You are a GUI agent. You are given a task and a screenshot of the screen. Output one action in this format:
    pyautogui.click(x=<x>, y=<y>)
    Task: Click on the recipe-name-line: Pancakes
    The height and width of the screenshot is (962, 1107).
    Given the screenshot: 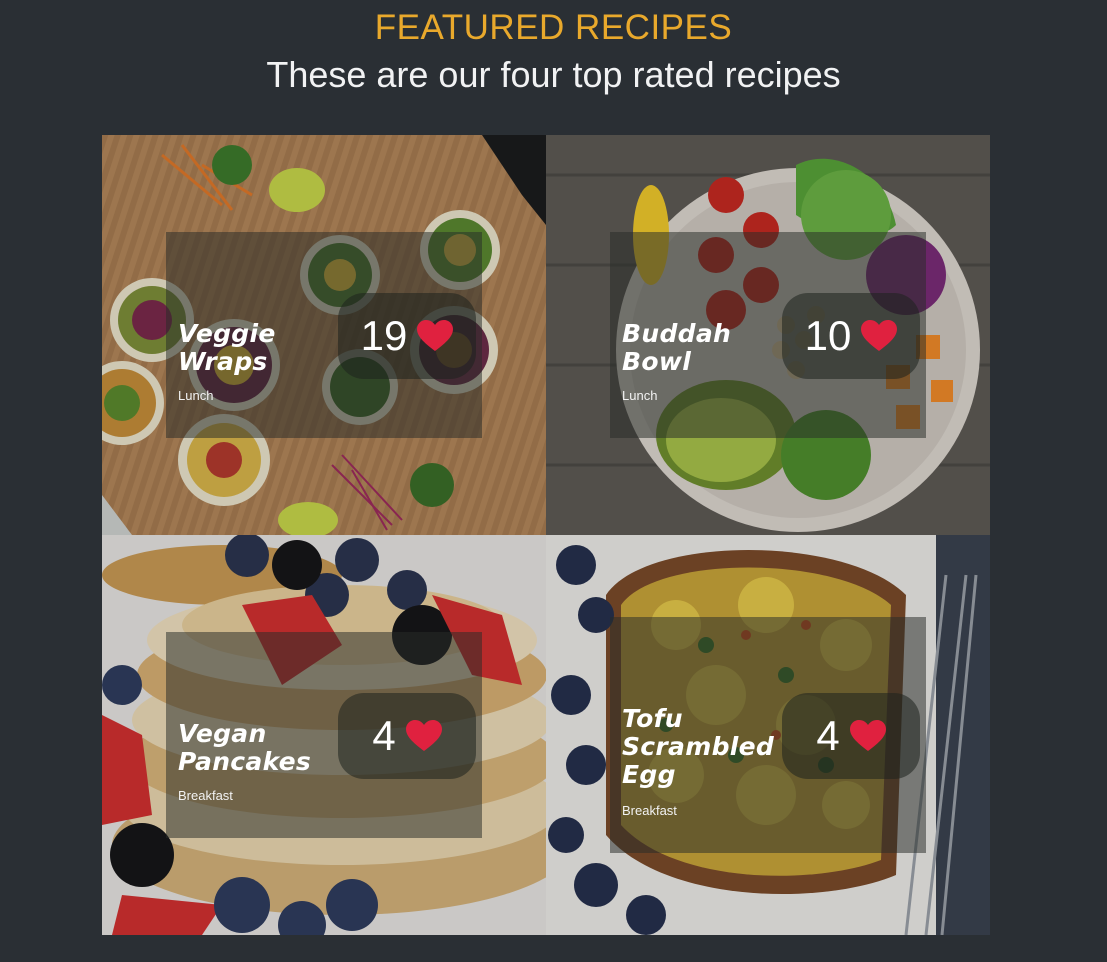 What is the action you would take?
    pyautogui.click(x=245, y=761)
    